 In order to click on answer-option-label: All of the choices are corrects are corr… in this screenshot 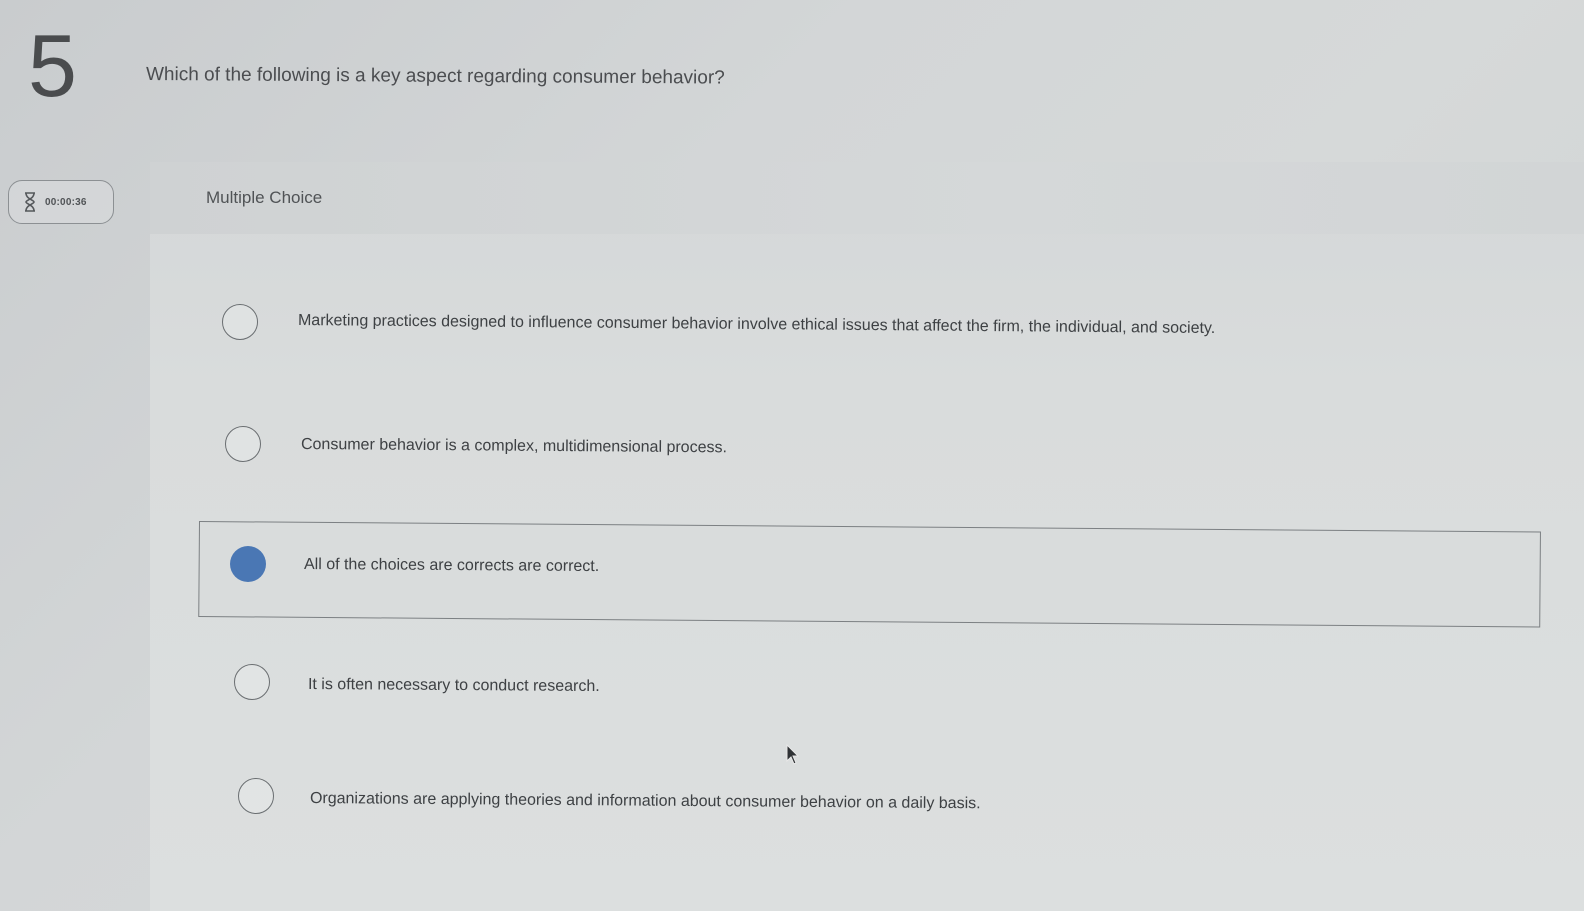, I will do `click(451, 566)`.